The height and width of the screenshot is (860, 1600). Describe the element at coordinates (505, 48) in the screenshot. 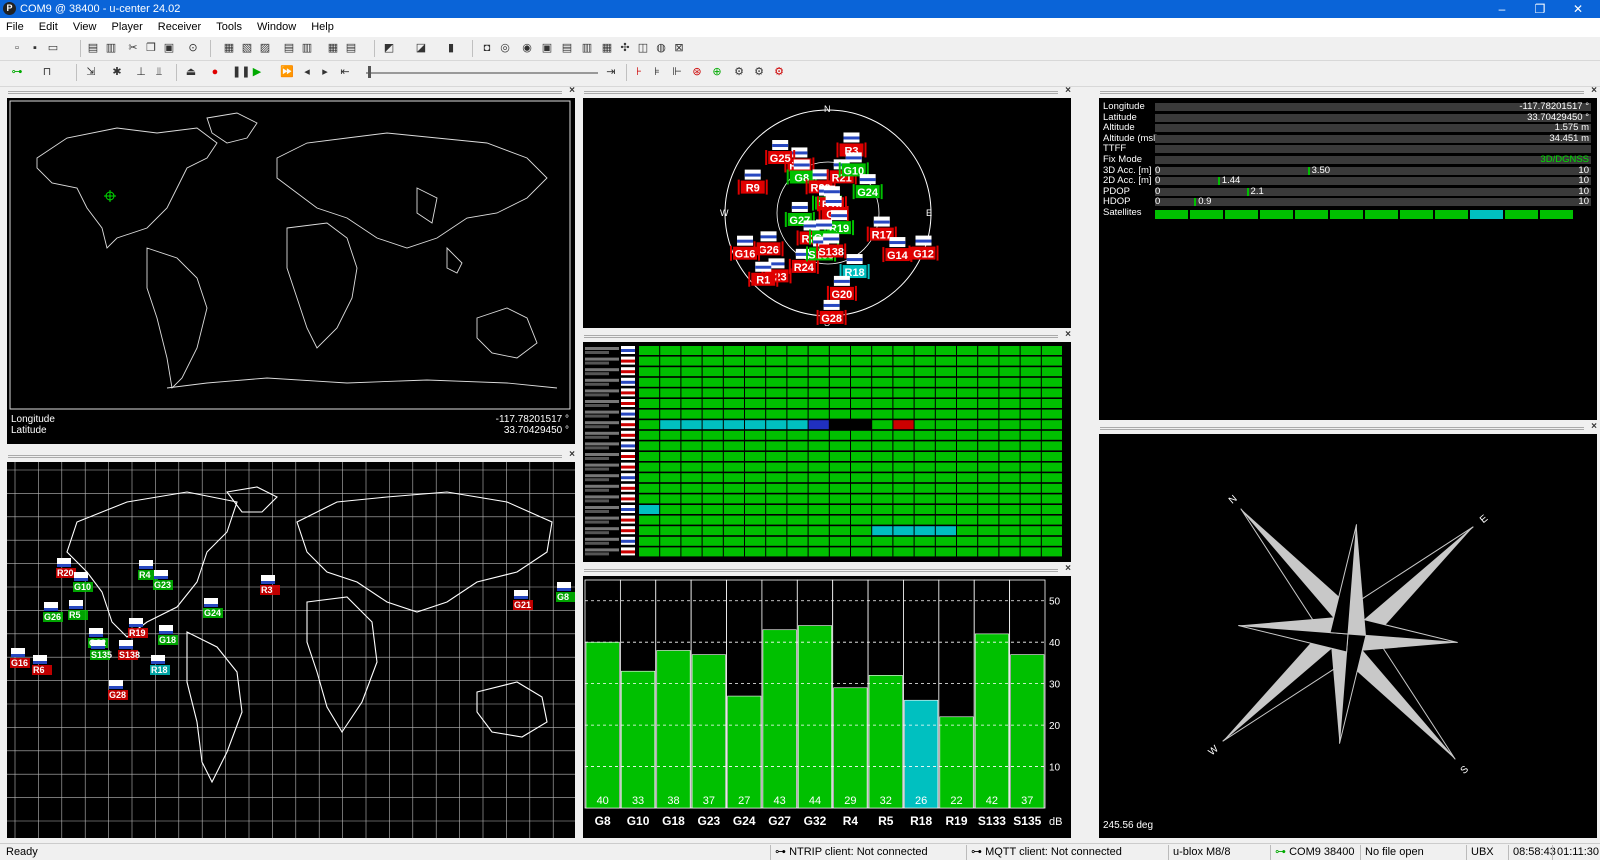

I see `deviation-map-icon: ◎` at that location.